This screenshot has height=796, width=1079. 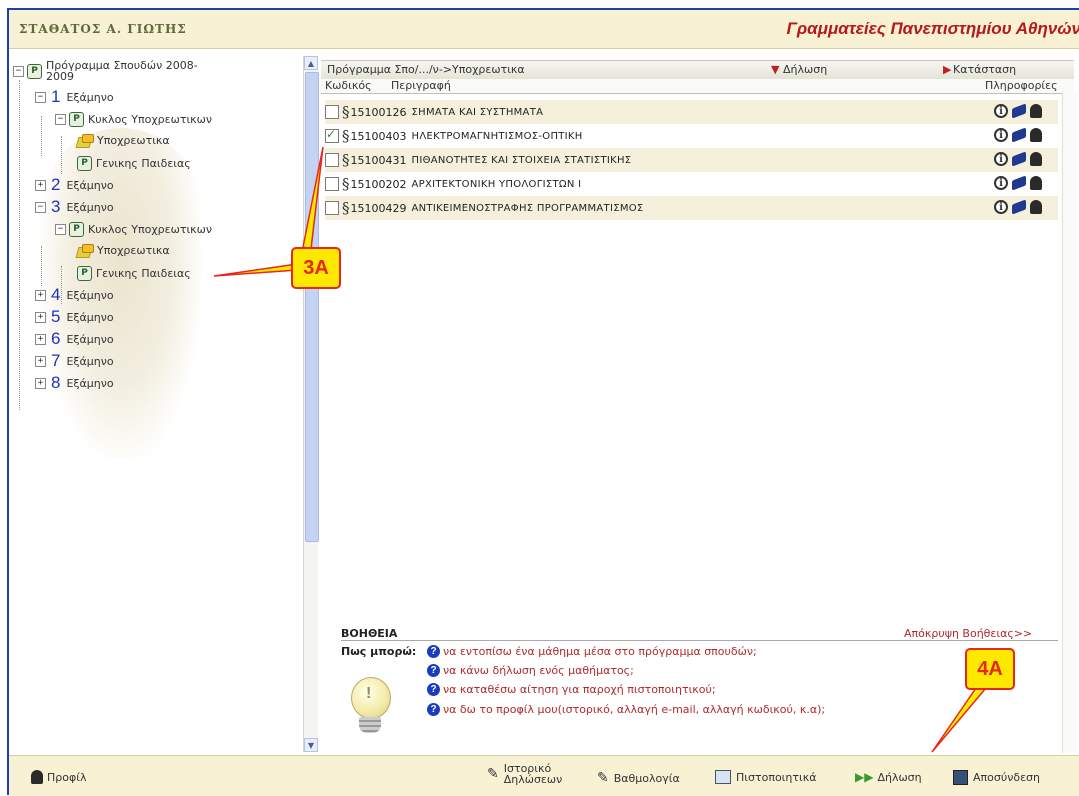 I want to click on tree-root: − P Πρόγραμμα Σπουδών 2008- 2009, so click(x=105, y=71).